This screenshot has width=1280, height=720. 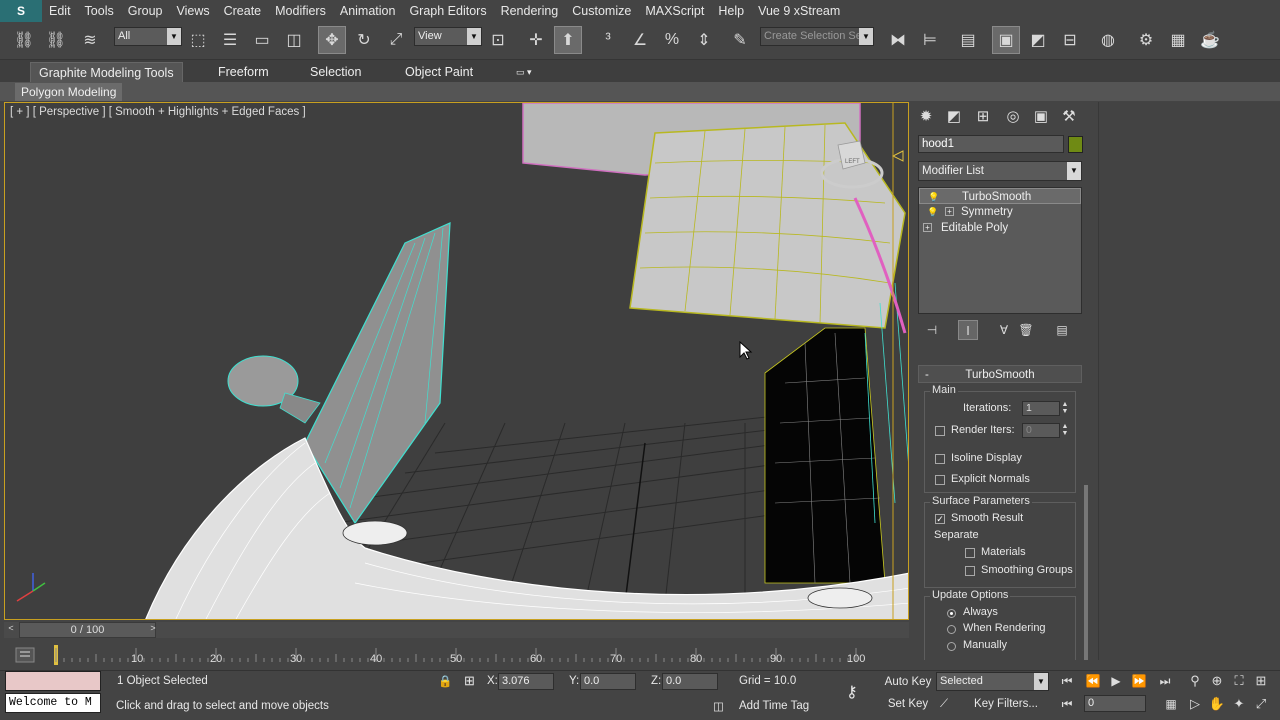 What do you see at coordinates (536, 40) in the screenshot?
I see `select-manipulate-icon: ✛` at bounding box center [536, 40].